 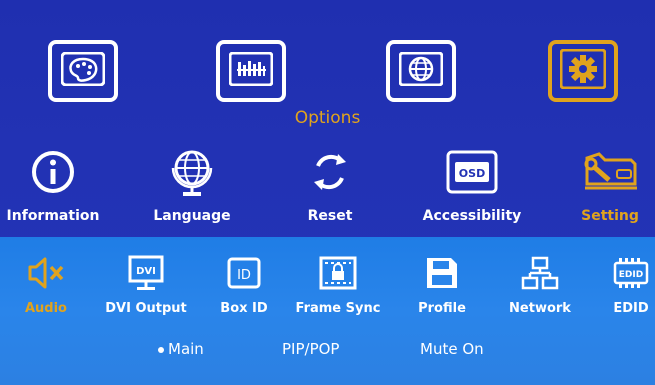 I want to click on menu-setting-label: Setting, so click(x=610, y=216).